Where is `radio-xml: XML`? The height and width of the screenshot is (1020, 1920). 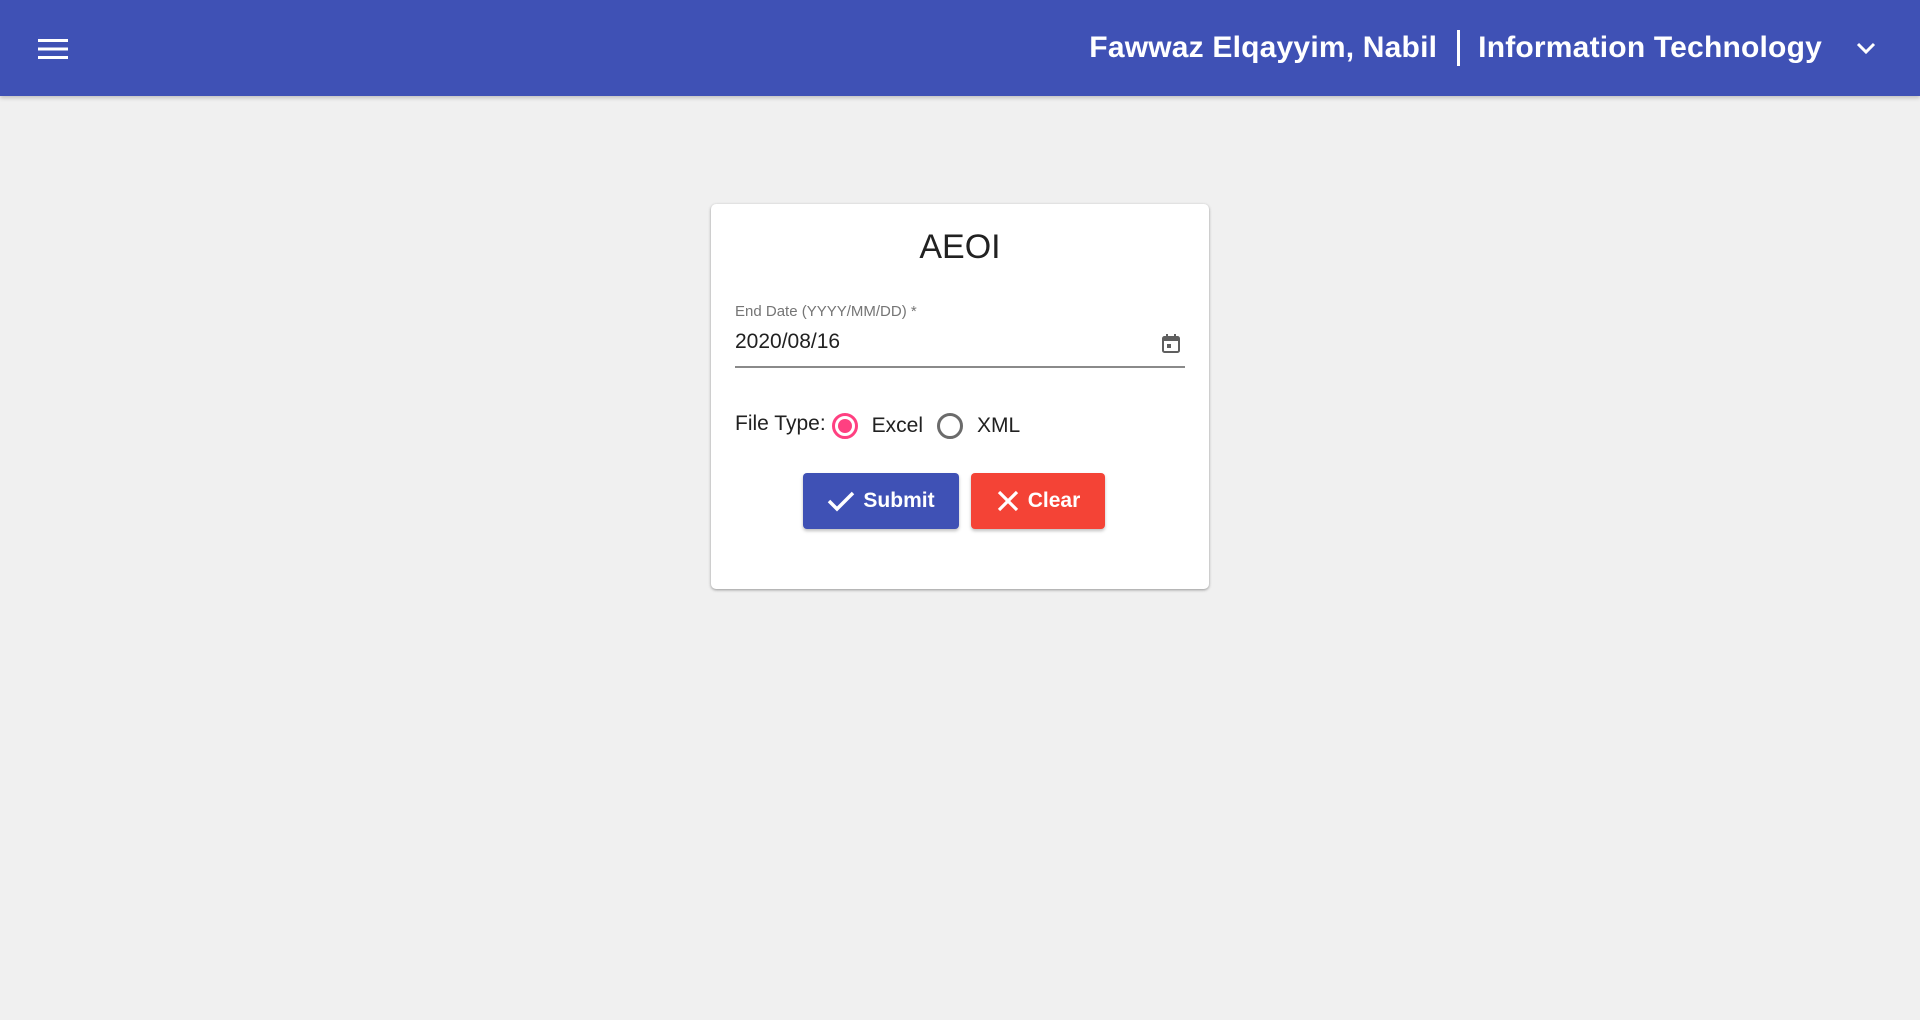 radio-xml: XML is located at coordinates (978, 426).